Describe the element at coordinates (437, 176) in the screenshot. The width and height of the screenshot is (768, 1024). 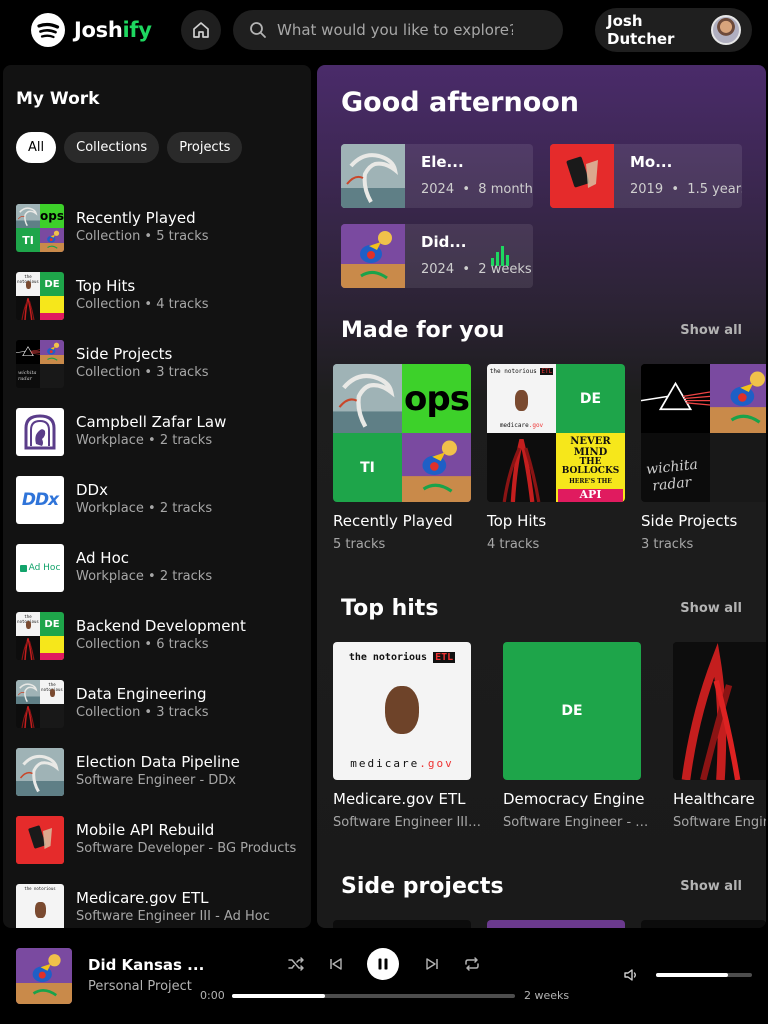
I see `recent-card: Ele... 2024 • 8 months` at that location.